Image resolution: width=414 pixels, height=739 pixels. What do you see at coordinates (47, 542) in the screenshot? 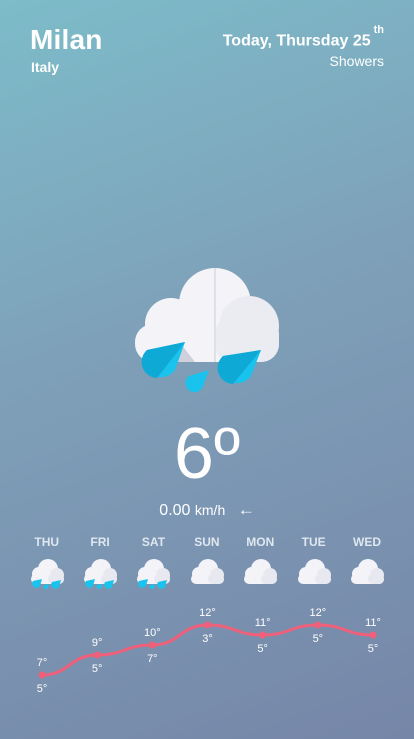
I see `day-label: THU` at bounding box center [47, 542].